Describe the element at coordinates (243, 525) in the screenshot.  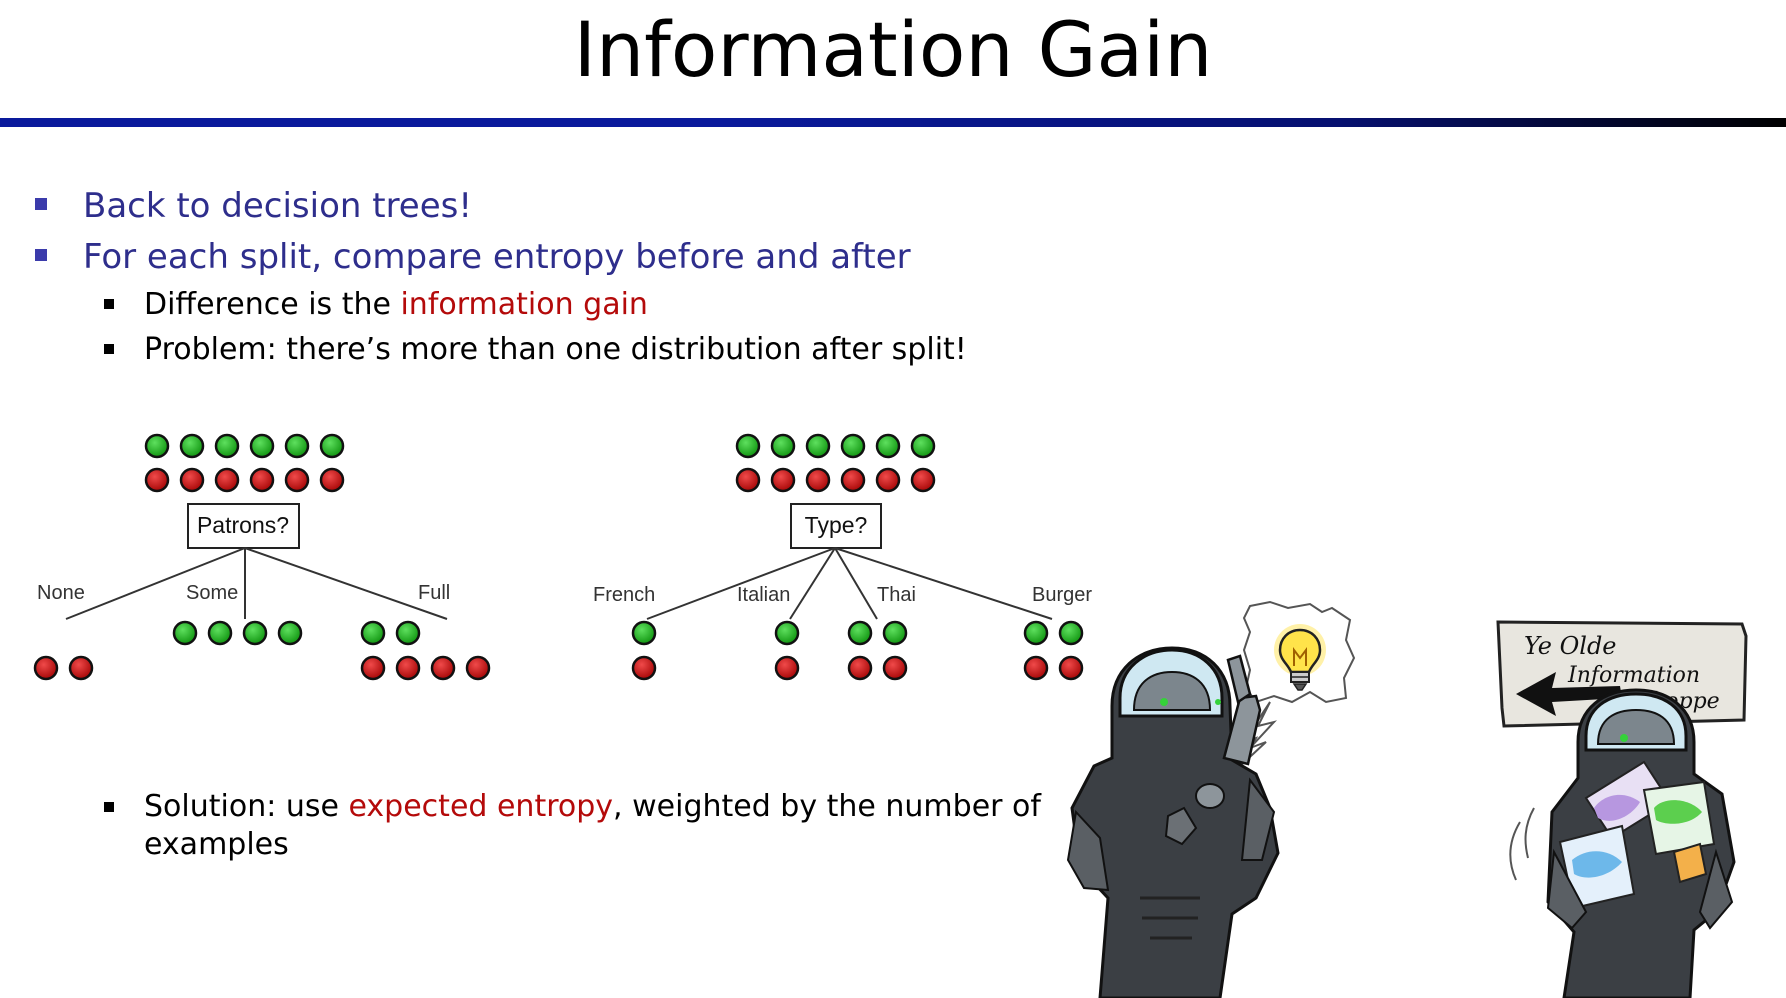
I see `patrons-node-label: Patrons?` at that location.